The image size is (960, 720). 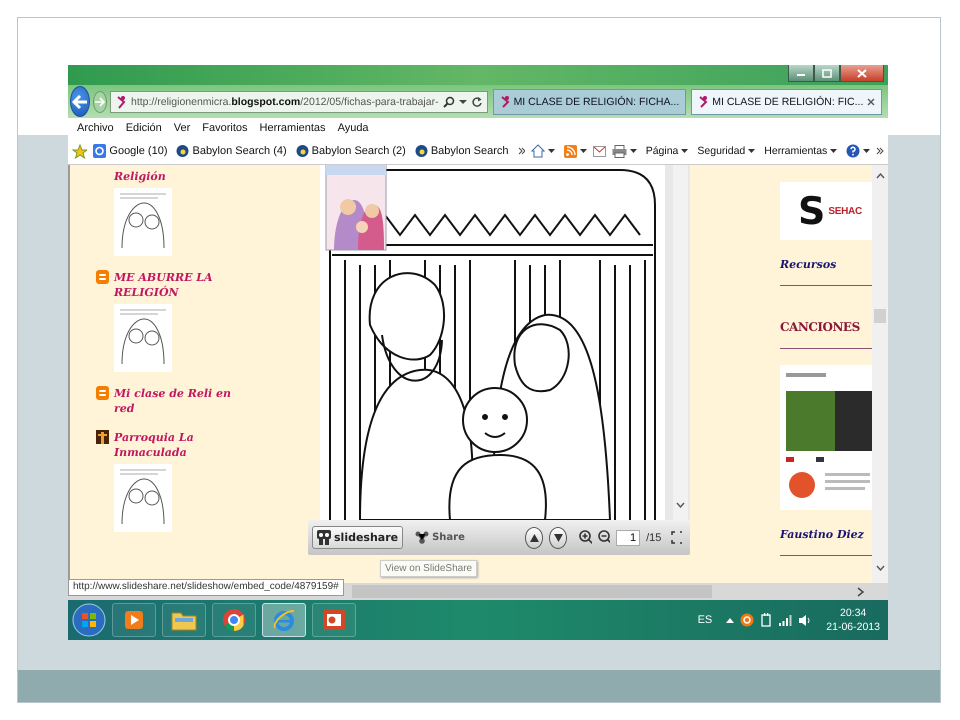 I want to click on back-arrow-icon, so click(x=80, y=102).